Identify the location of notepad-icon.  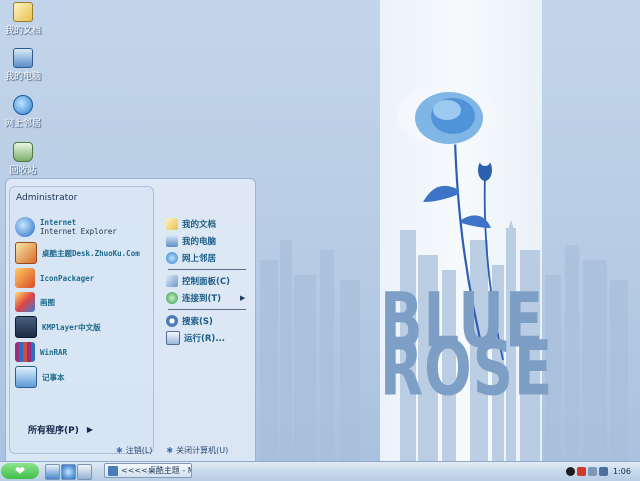
(26, 377).